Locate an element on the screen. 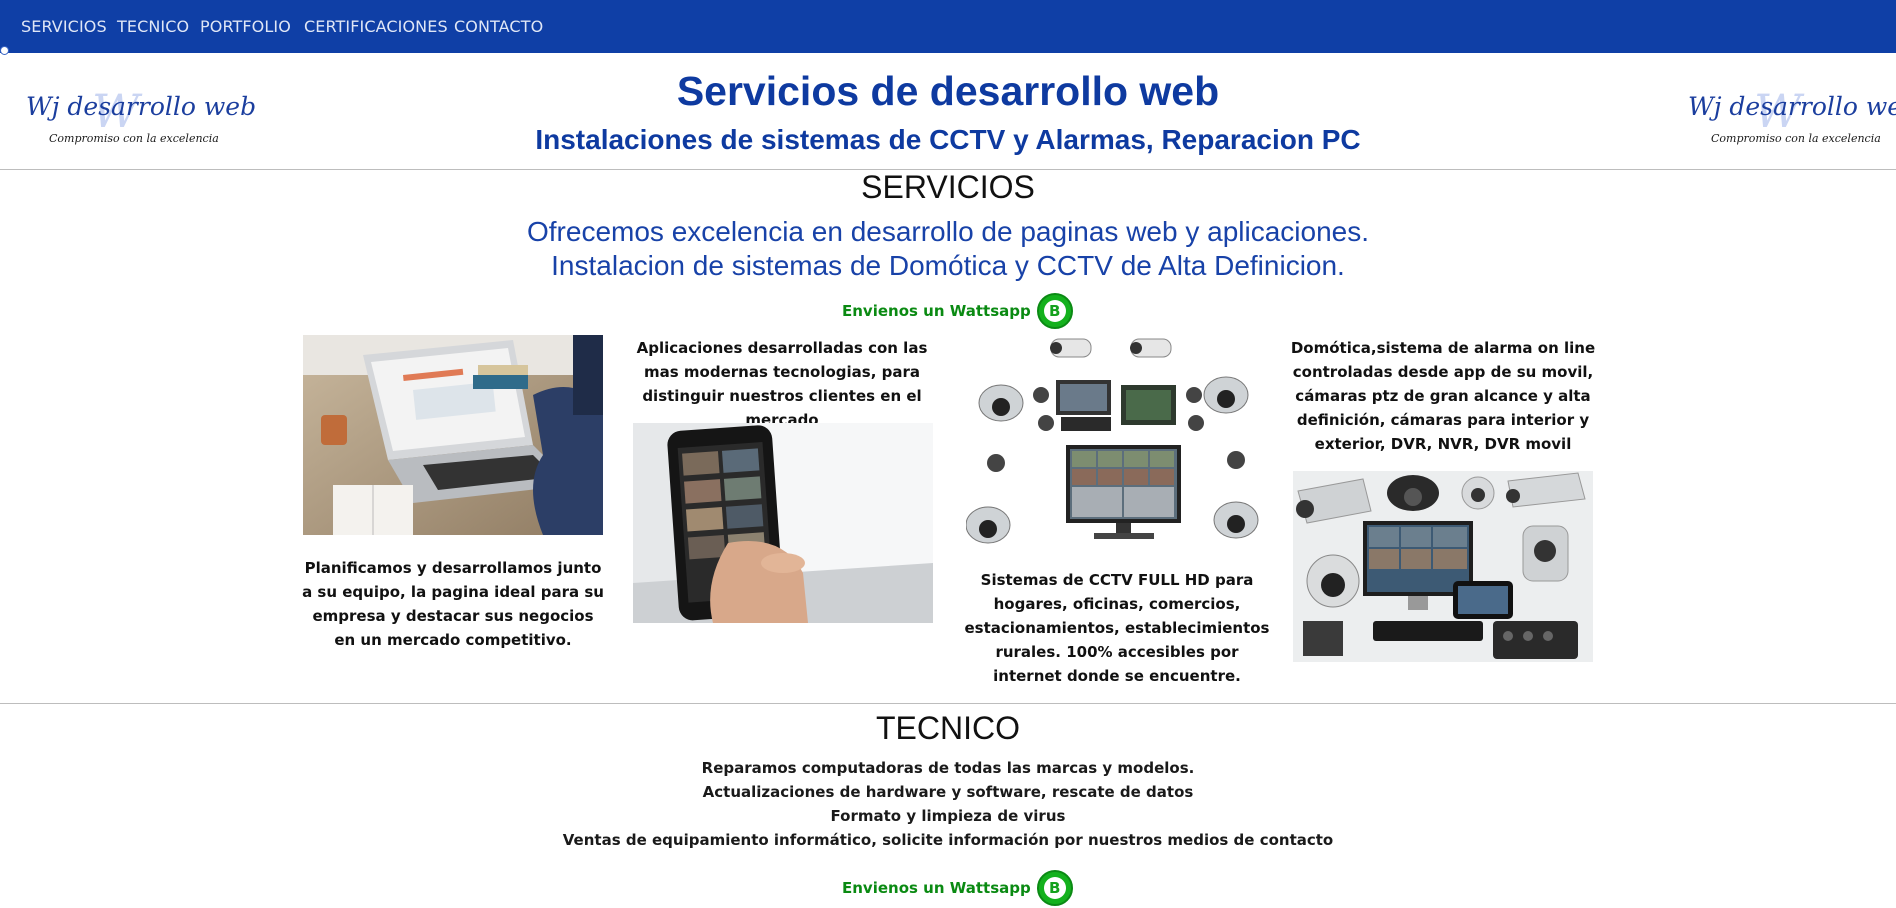  smartphone-hand-image is located at coordinates (783, 523).